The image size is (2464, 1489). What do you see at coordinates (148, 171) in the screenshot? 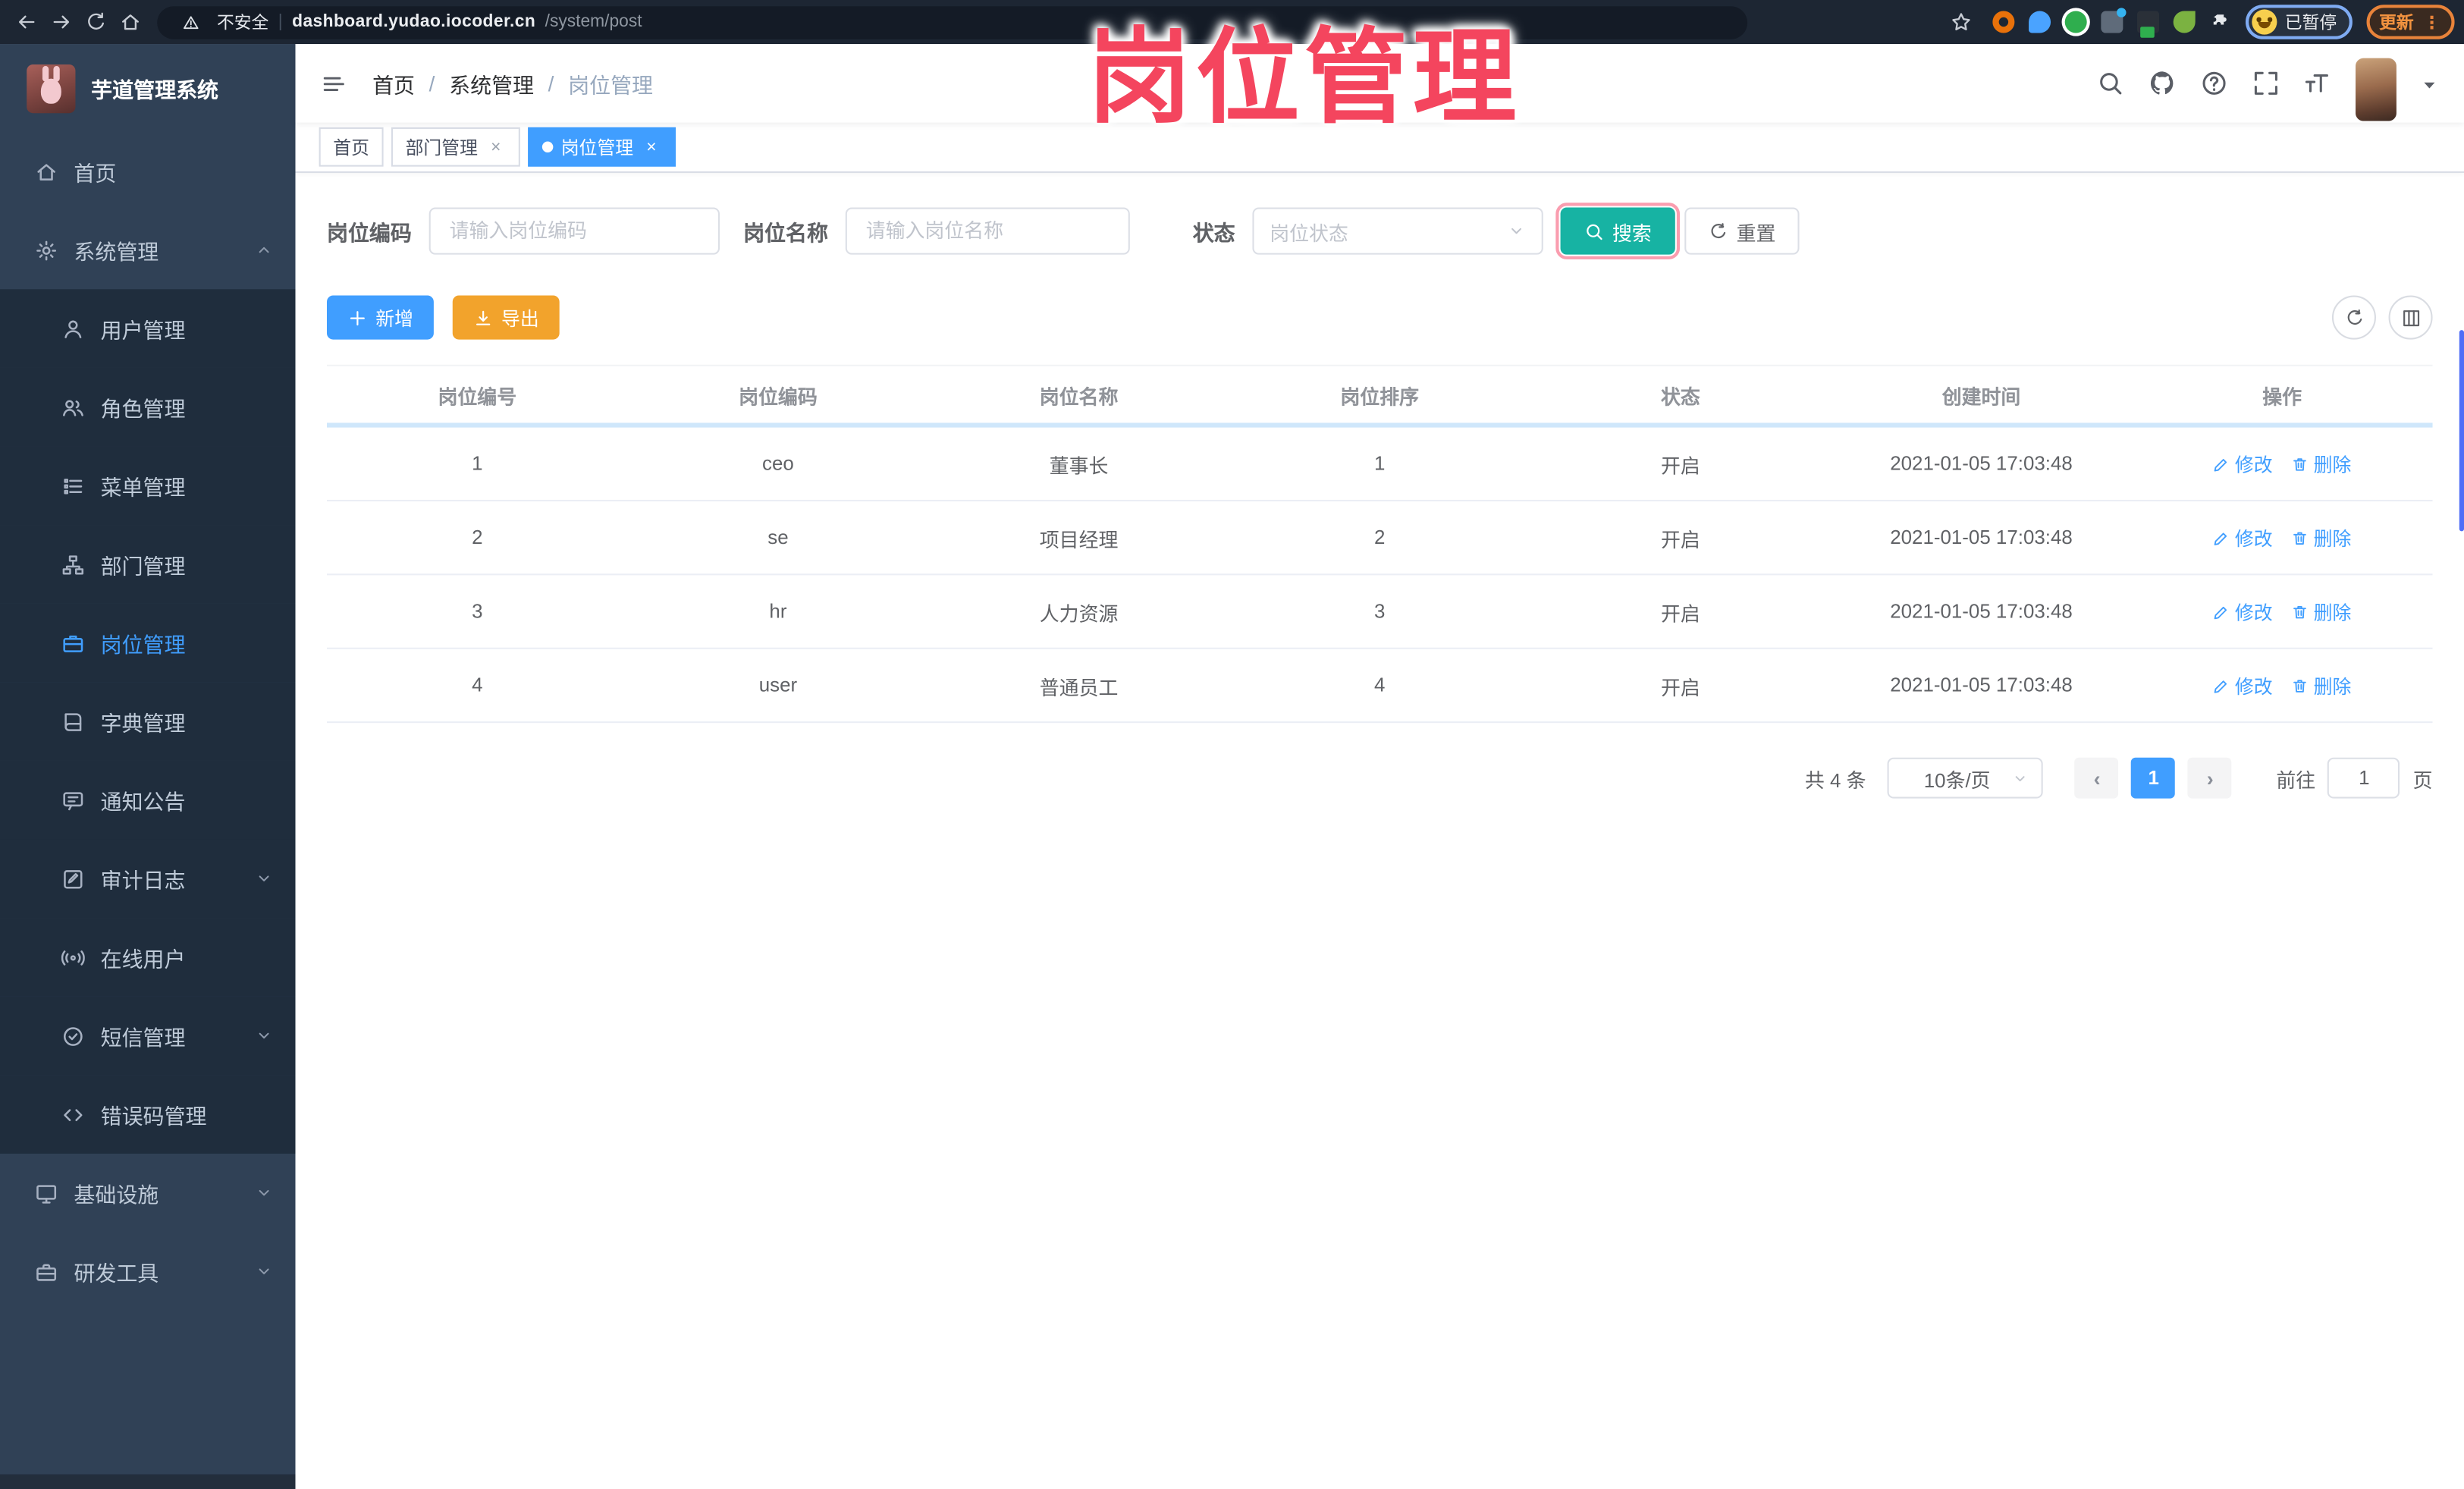
I see `sidebar-item-home: 首页` at bounding box center [148, 171].